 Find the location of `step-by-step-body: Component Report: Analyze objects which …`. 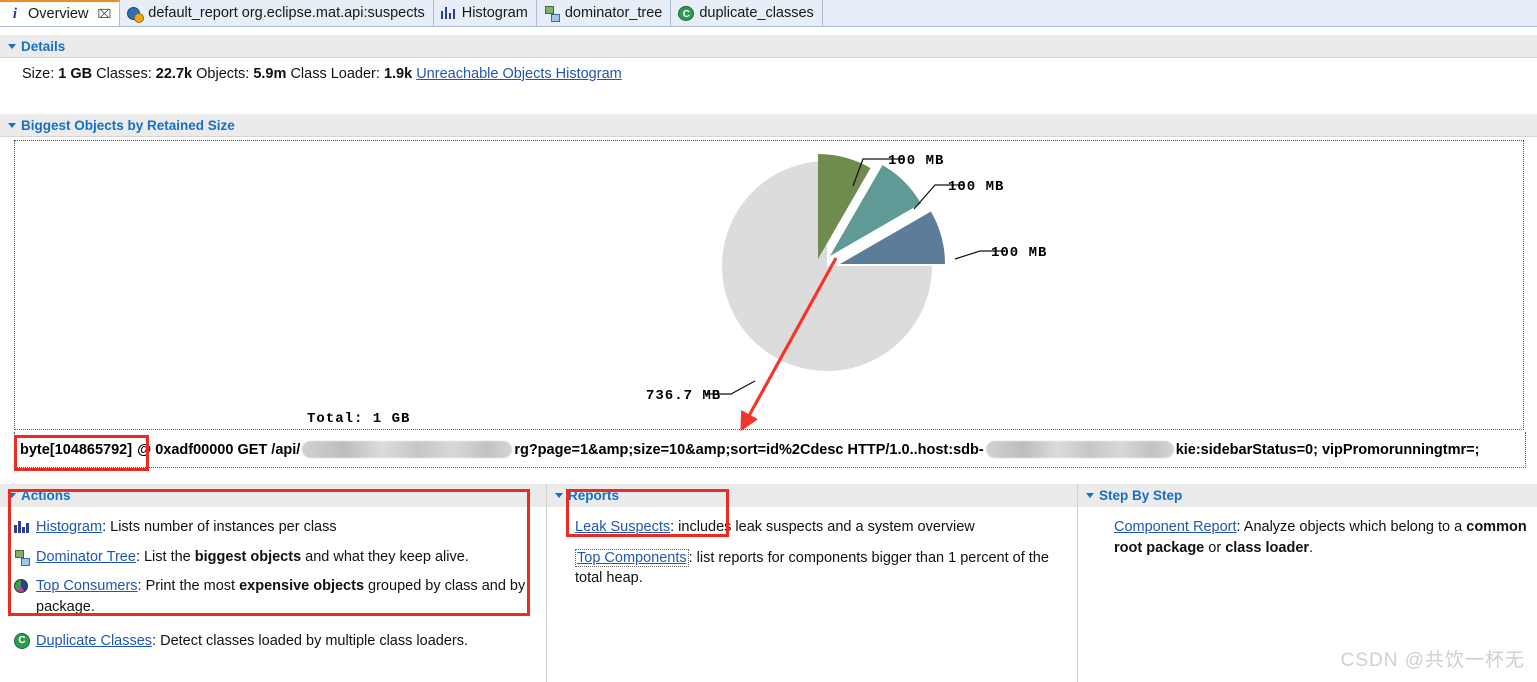

step-by-step-body: Component Report: Analyze objects which … is located at coordinates (1307, 532).